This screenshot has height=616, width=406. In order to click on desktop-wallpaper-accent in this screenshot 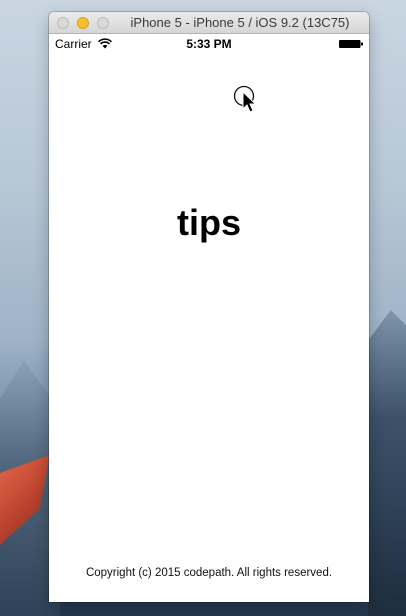, I will do `click(25, 500)`.